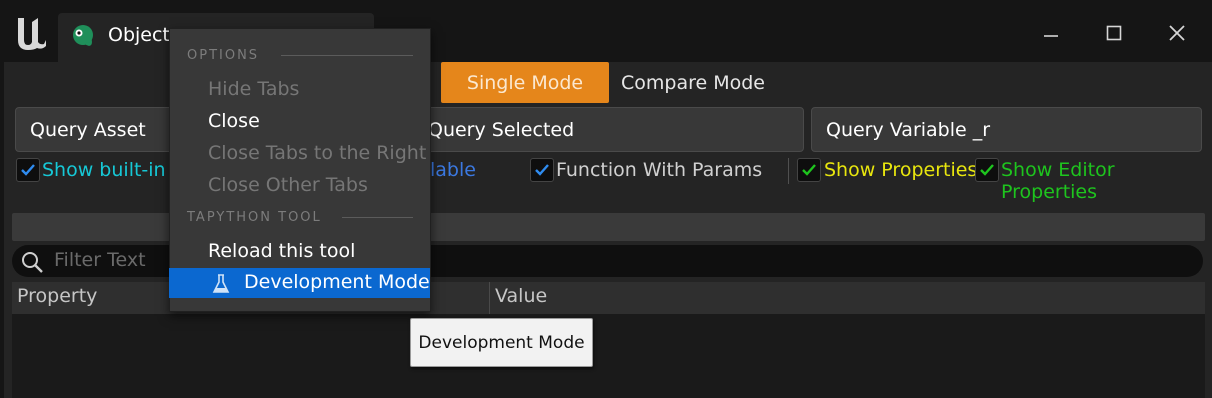 This screenshot has width=1212, height=398. What do you see at coordinates (1006, 129) in the screenshot?
I see `query-variable-button: Query Variable _r` at bounding box center [1006, 129].